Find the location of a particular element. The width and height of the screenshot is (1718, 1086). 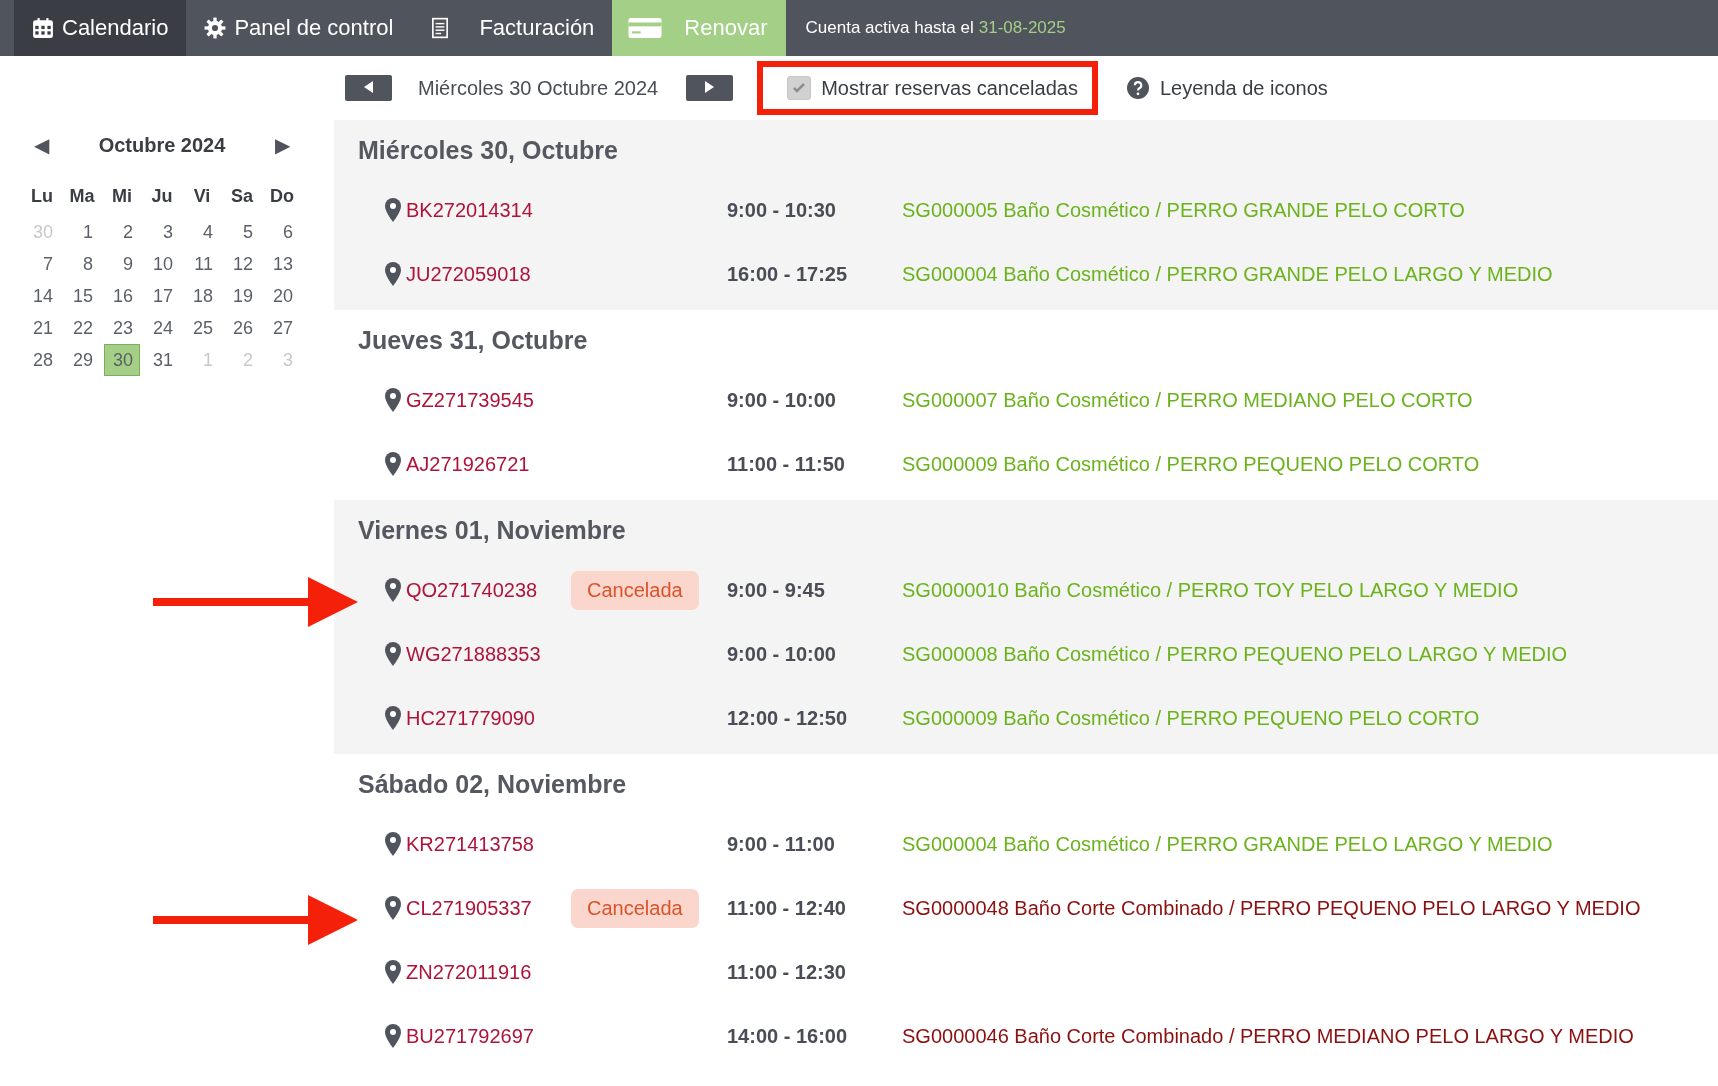

service-name: SG000009 Baño Cosmético / PERRO PEQUENO PELO CORTO is located at coordinates (1191, 464).